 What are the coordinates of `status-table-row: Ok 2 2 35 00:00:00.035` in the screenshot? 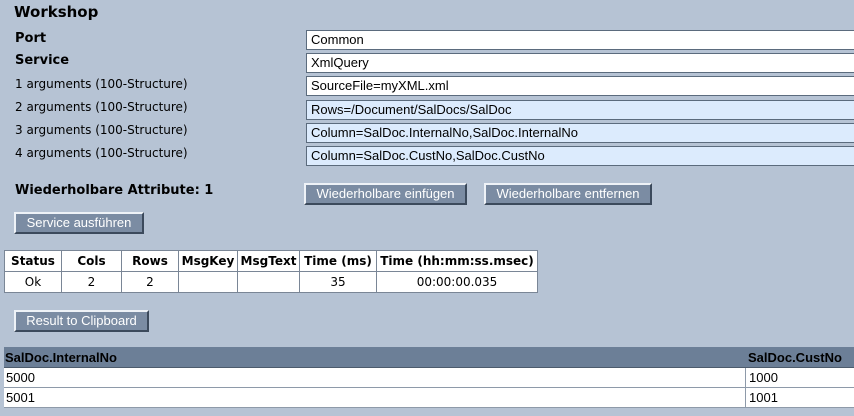 It's located at (271, 282).